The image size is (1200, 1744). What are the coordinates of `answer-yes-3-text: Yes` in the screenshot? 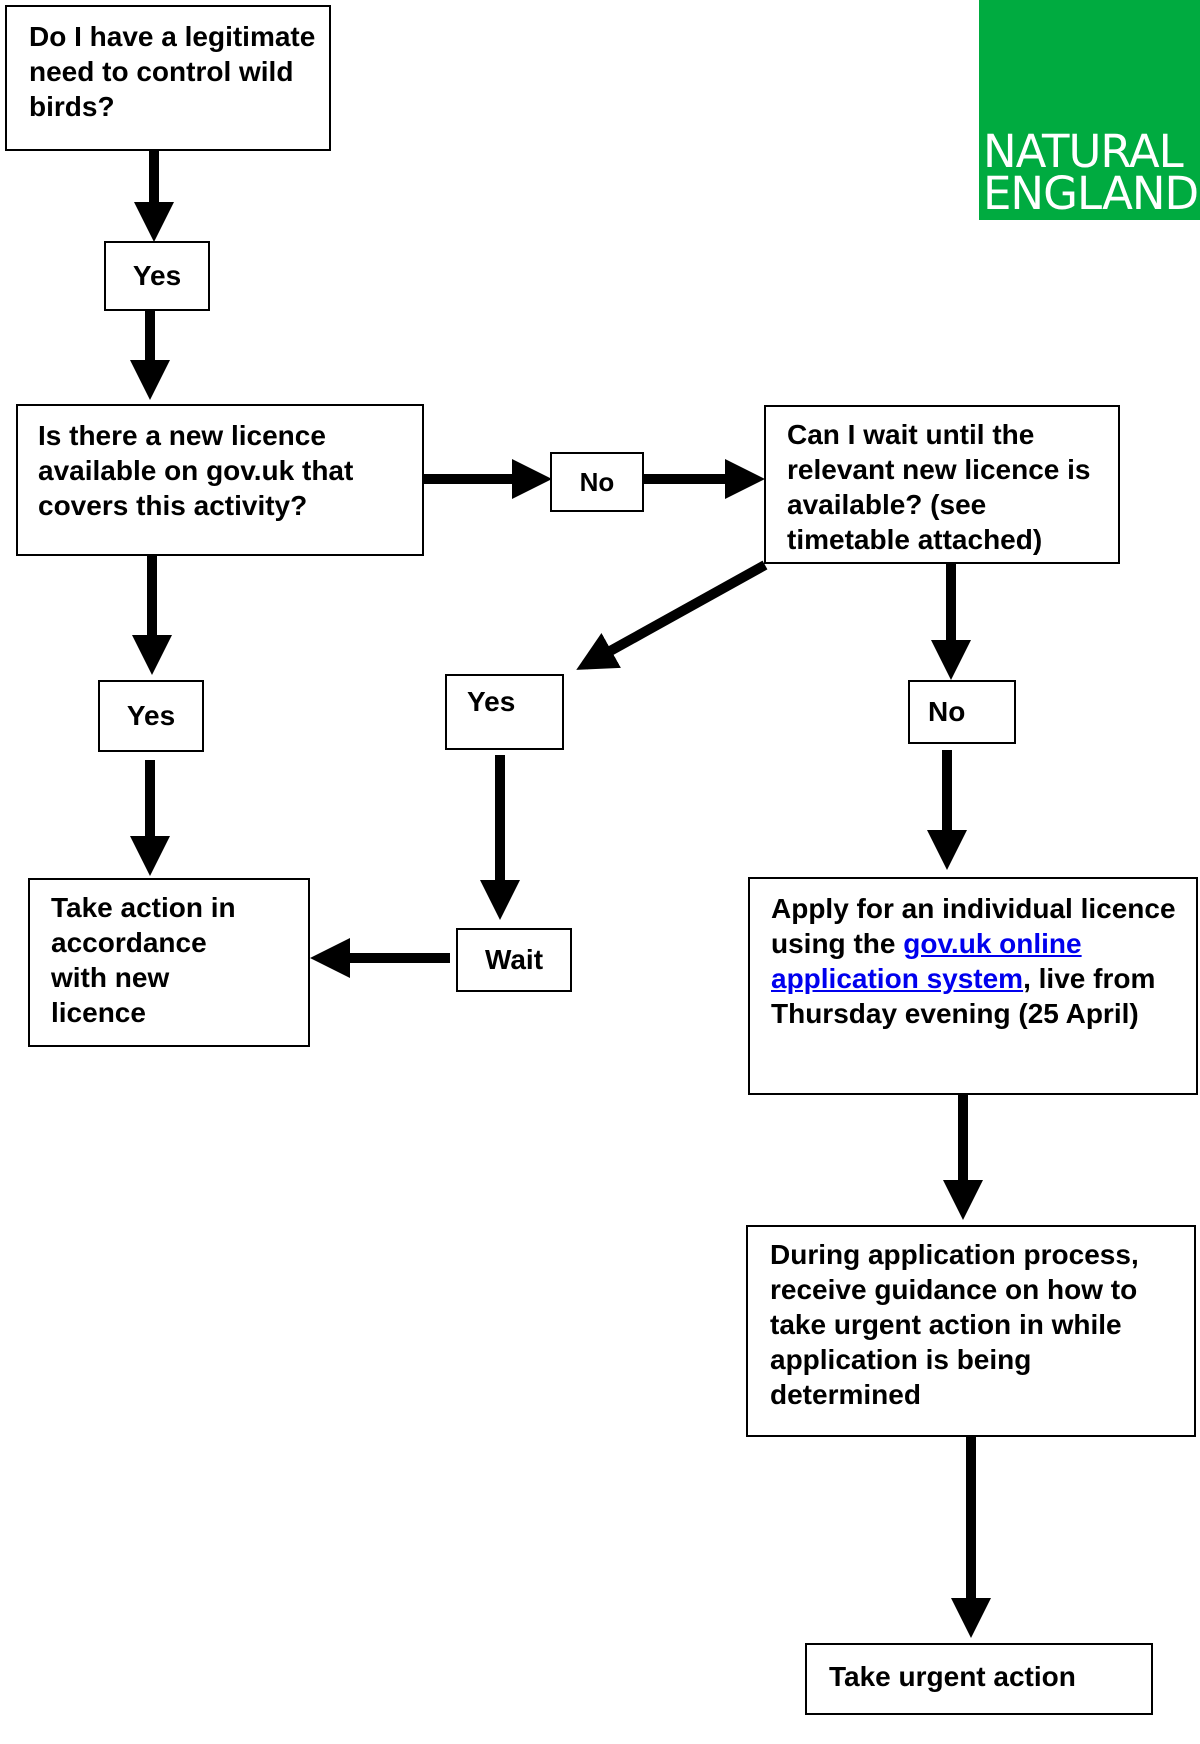 It's located at (491, 701).